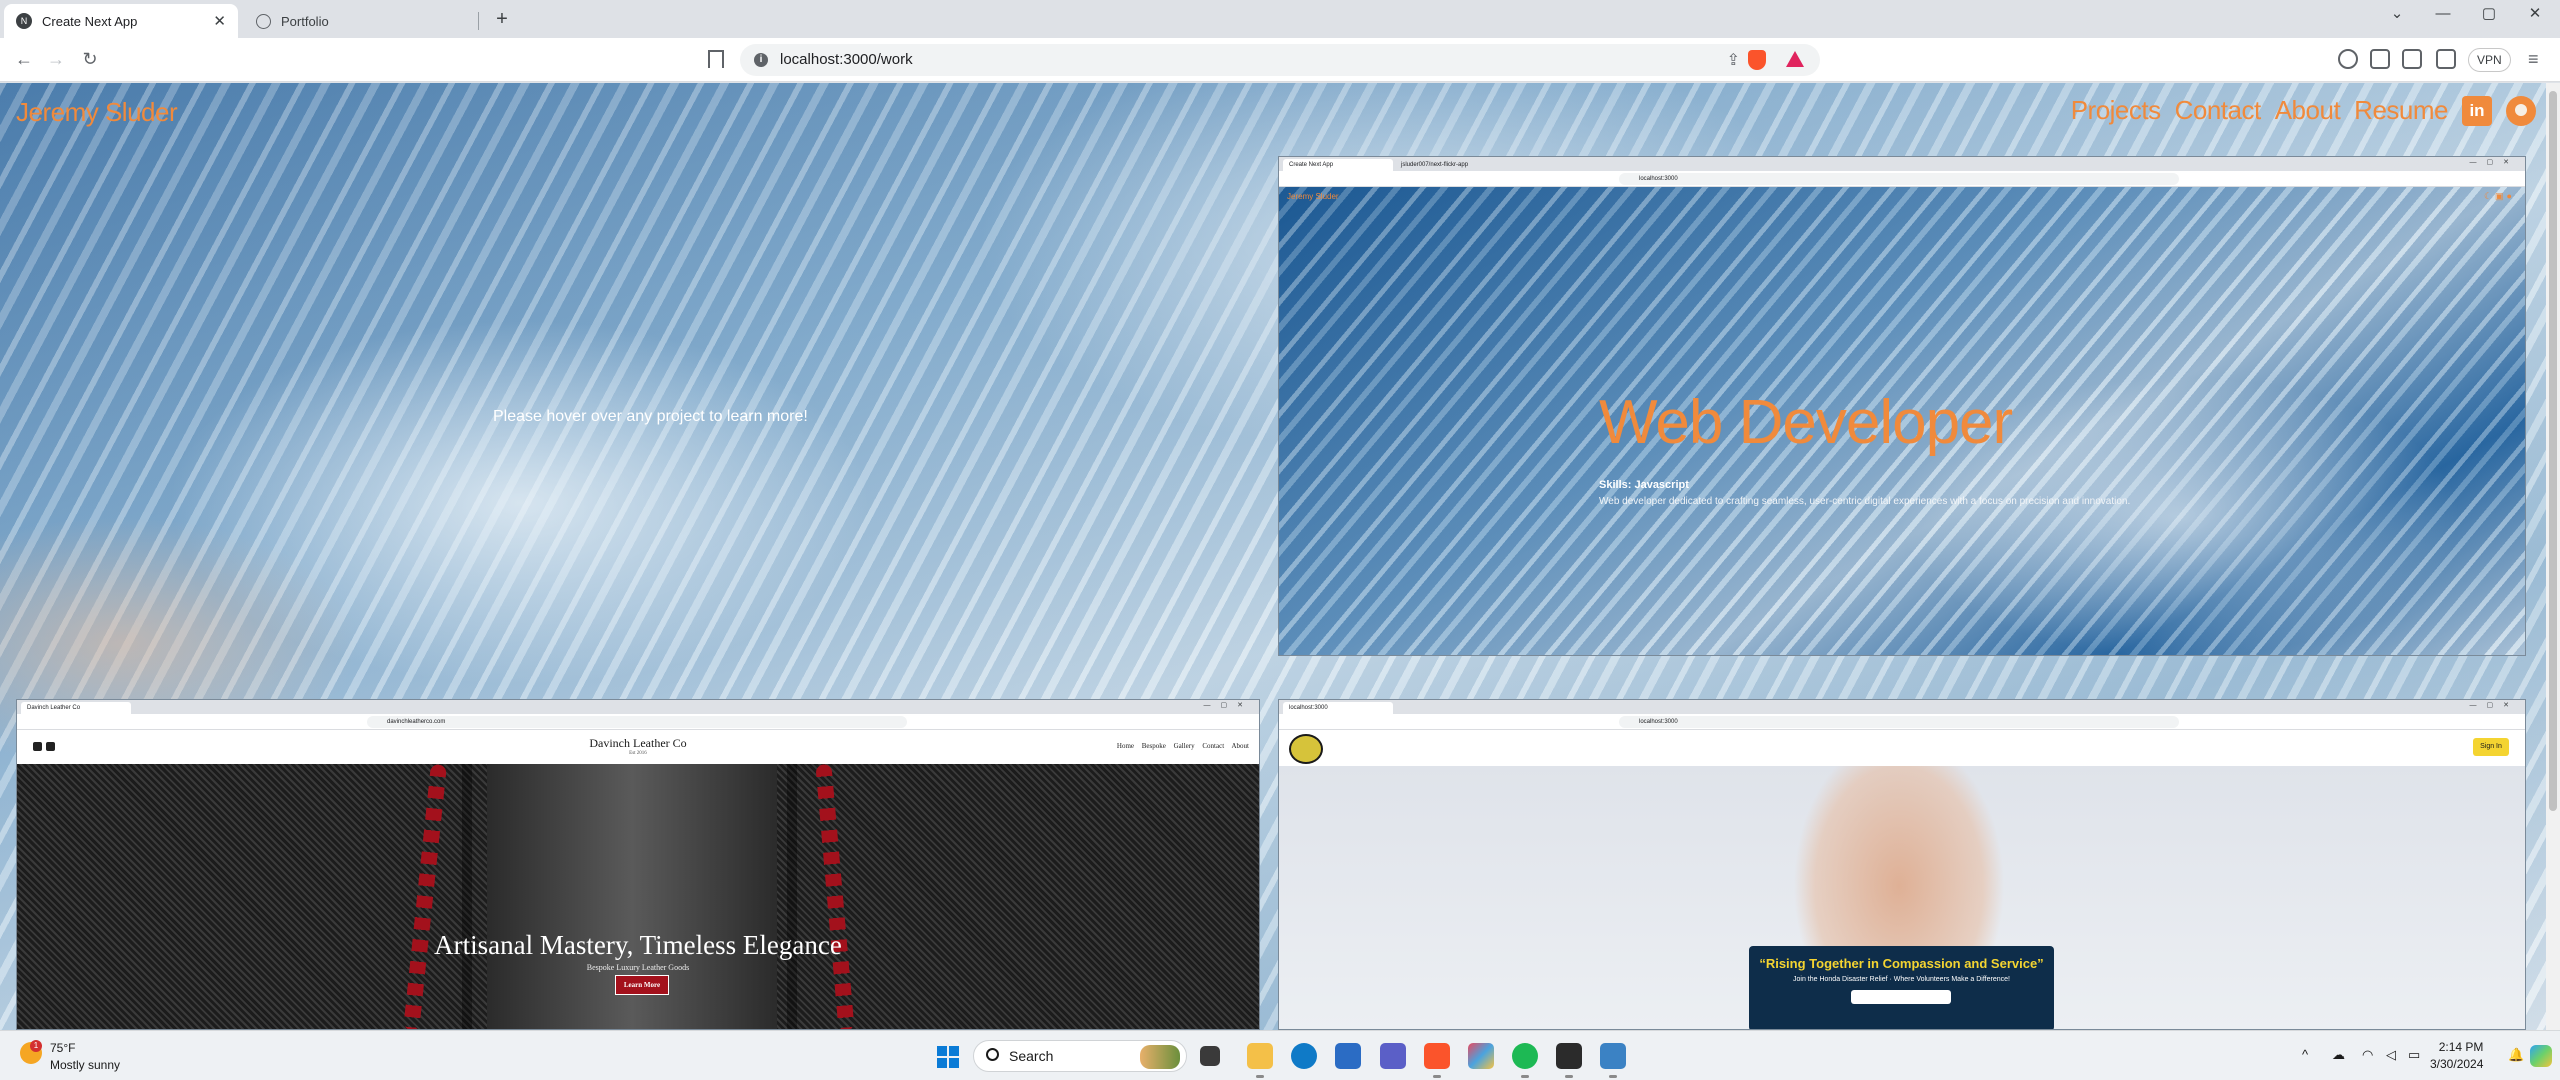 The image size is (2560, 1080). I want to click on honda-logo-icon, so click(1306, 749).